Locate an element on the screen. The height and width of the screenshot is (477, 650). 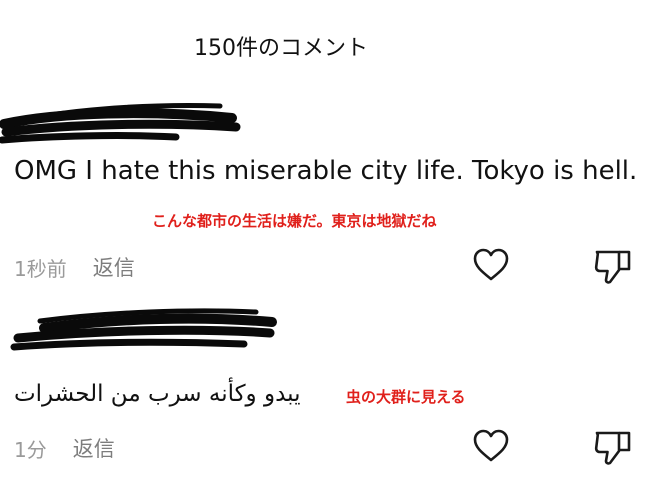
translation-annotation: 虫の大群に見える is located at coordinates (406, 397).